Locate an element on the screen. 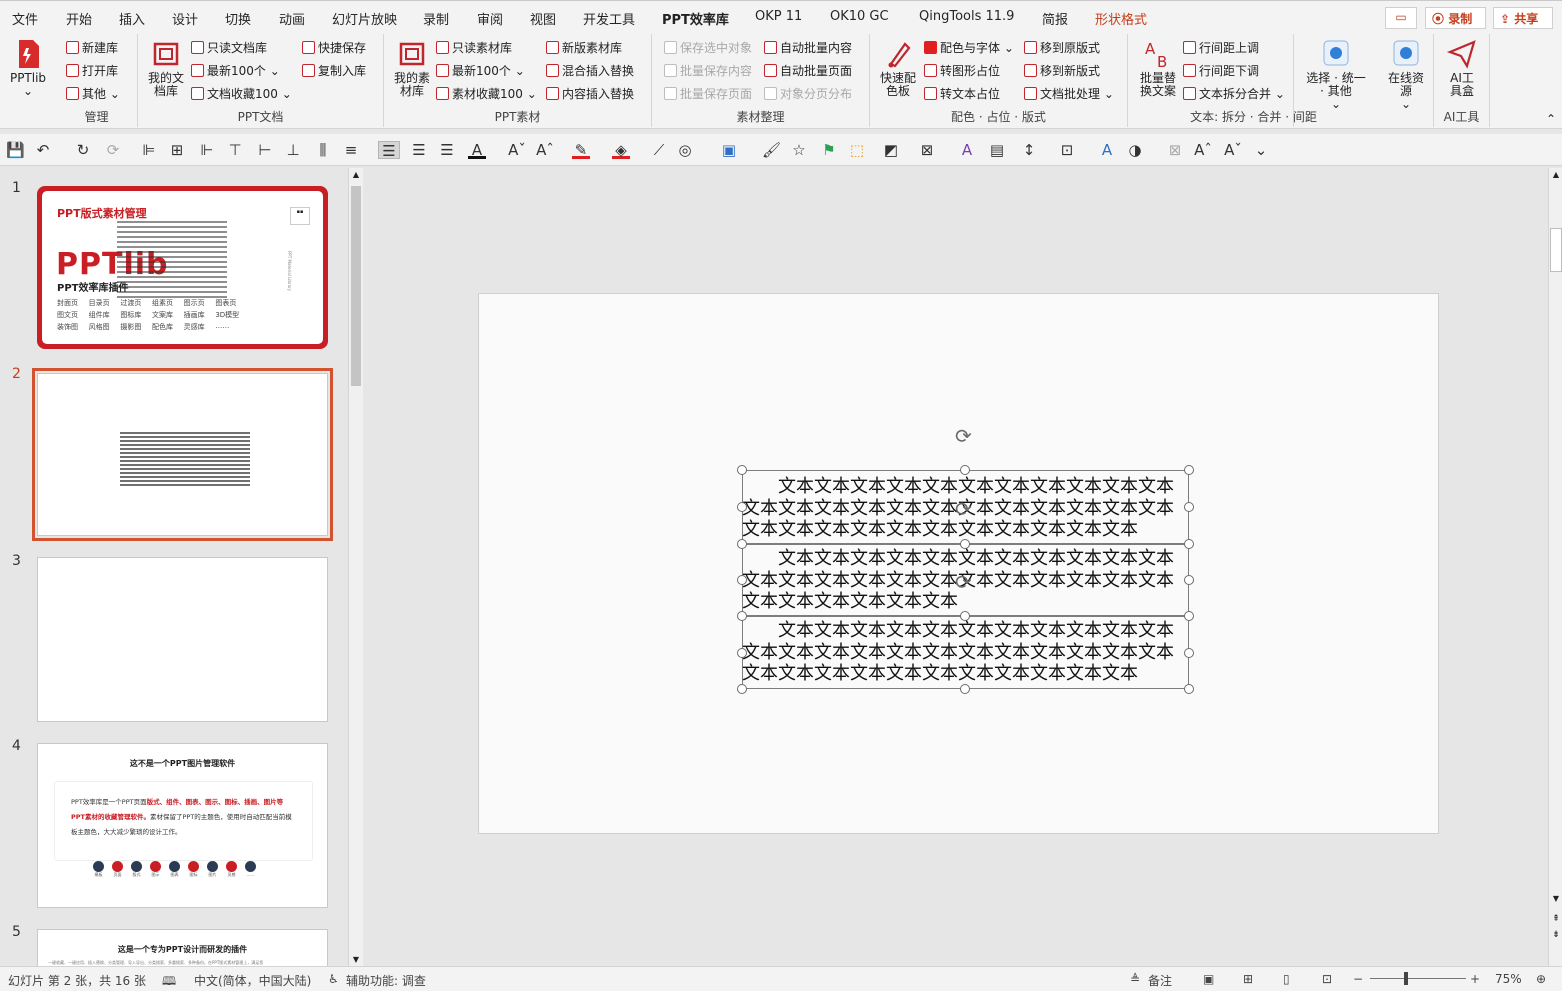  normal-view-icon: ▣ is located at coordinates (1208, 979).